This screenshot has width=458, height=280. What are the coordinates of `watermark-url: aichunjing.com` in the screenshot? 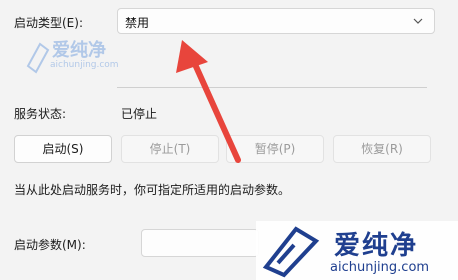 It's located at (380, 267).